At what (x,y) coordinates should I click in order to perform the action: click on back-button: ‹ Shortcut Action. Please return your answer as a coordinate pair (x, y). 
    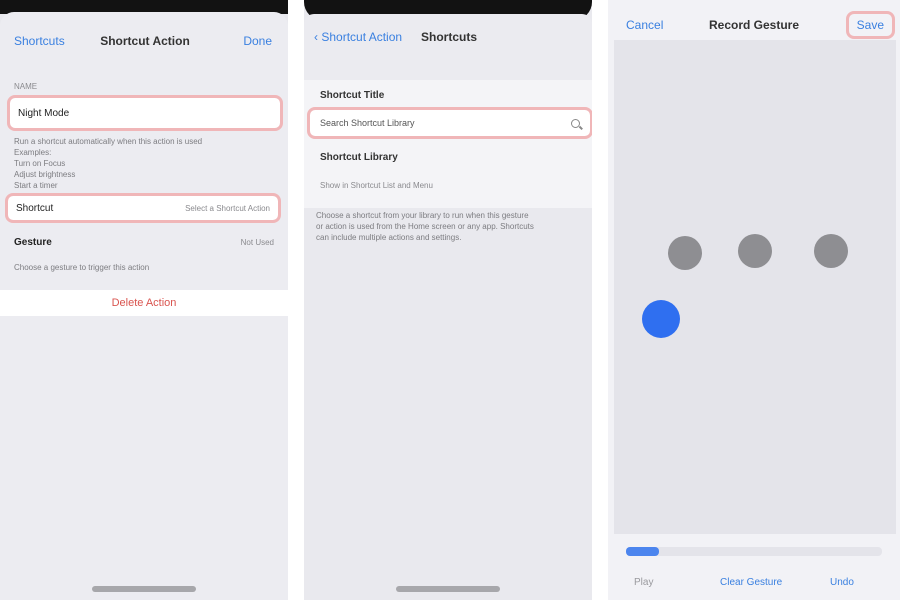
    Looking at the image, I should click on (358, 37).